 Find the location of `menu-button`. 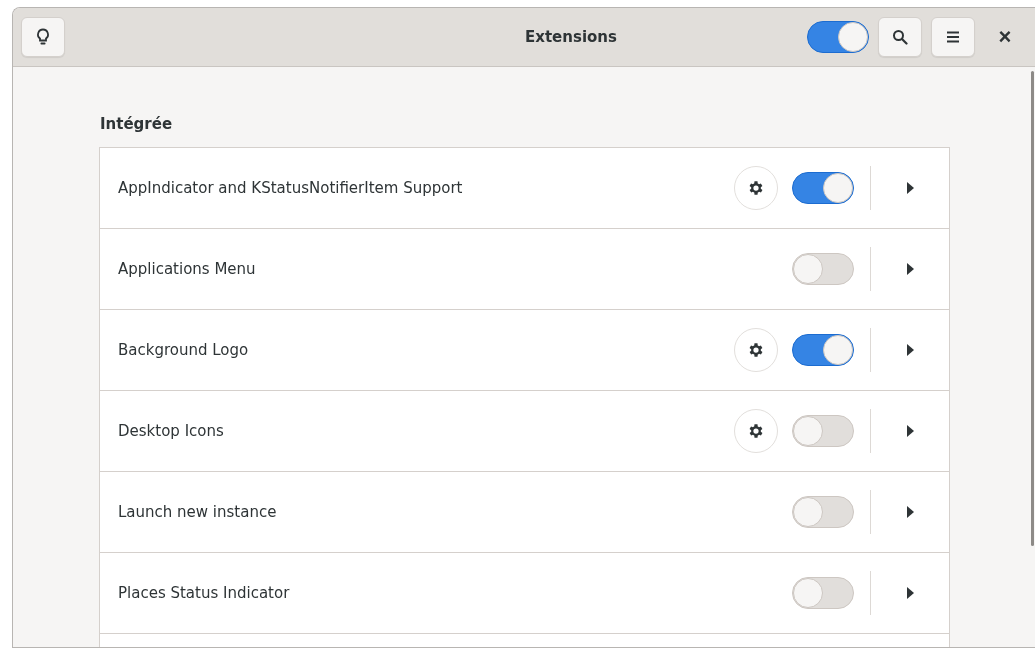

menu-button is located at coordinates (953, 37).